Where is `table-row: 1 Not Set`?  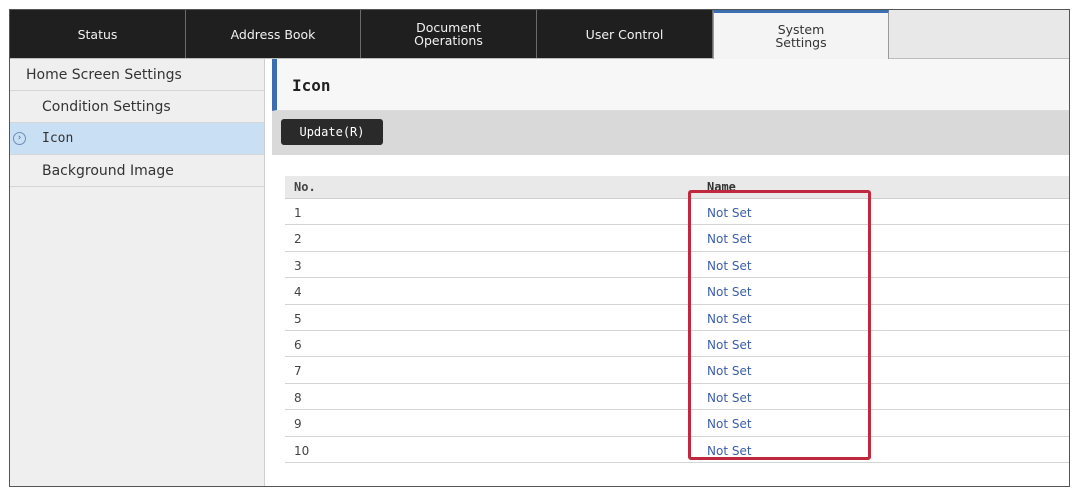 table-row: 1 Not Set is located at coordinates (677, 212).